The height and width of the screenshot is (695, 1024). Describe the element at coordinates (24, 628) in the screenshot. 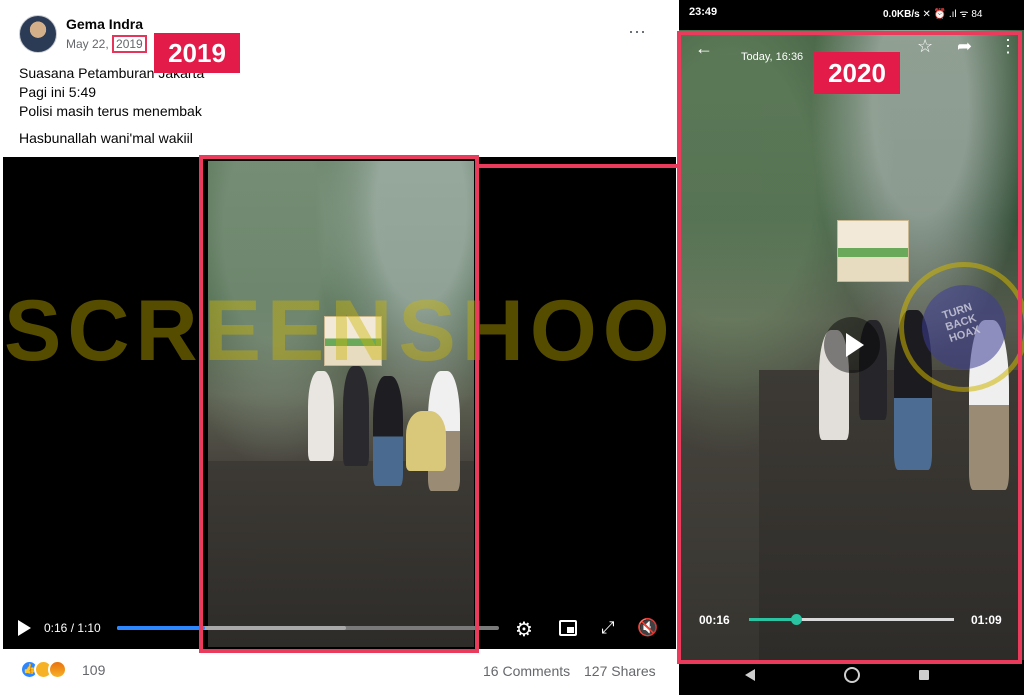

I see `play-icon` at that location.